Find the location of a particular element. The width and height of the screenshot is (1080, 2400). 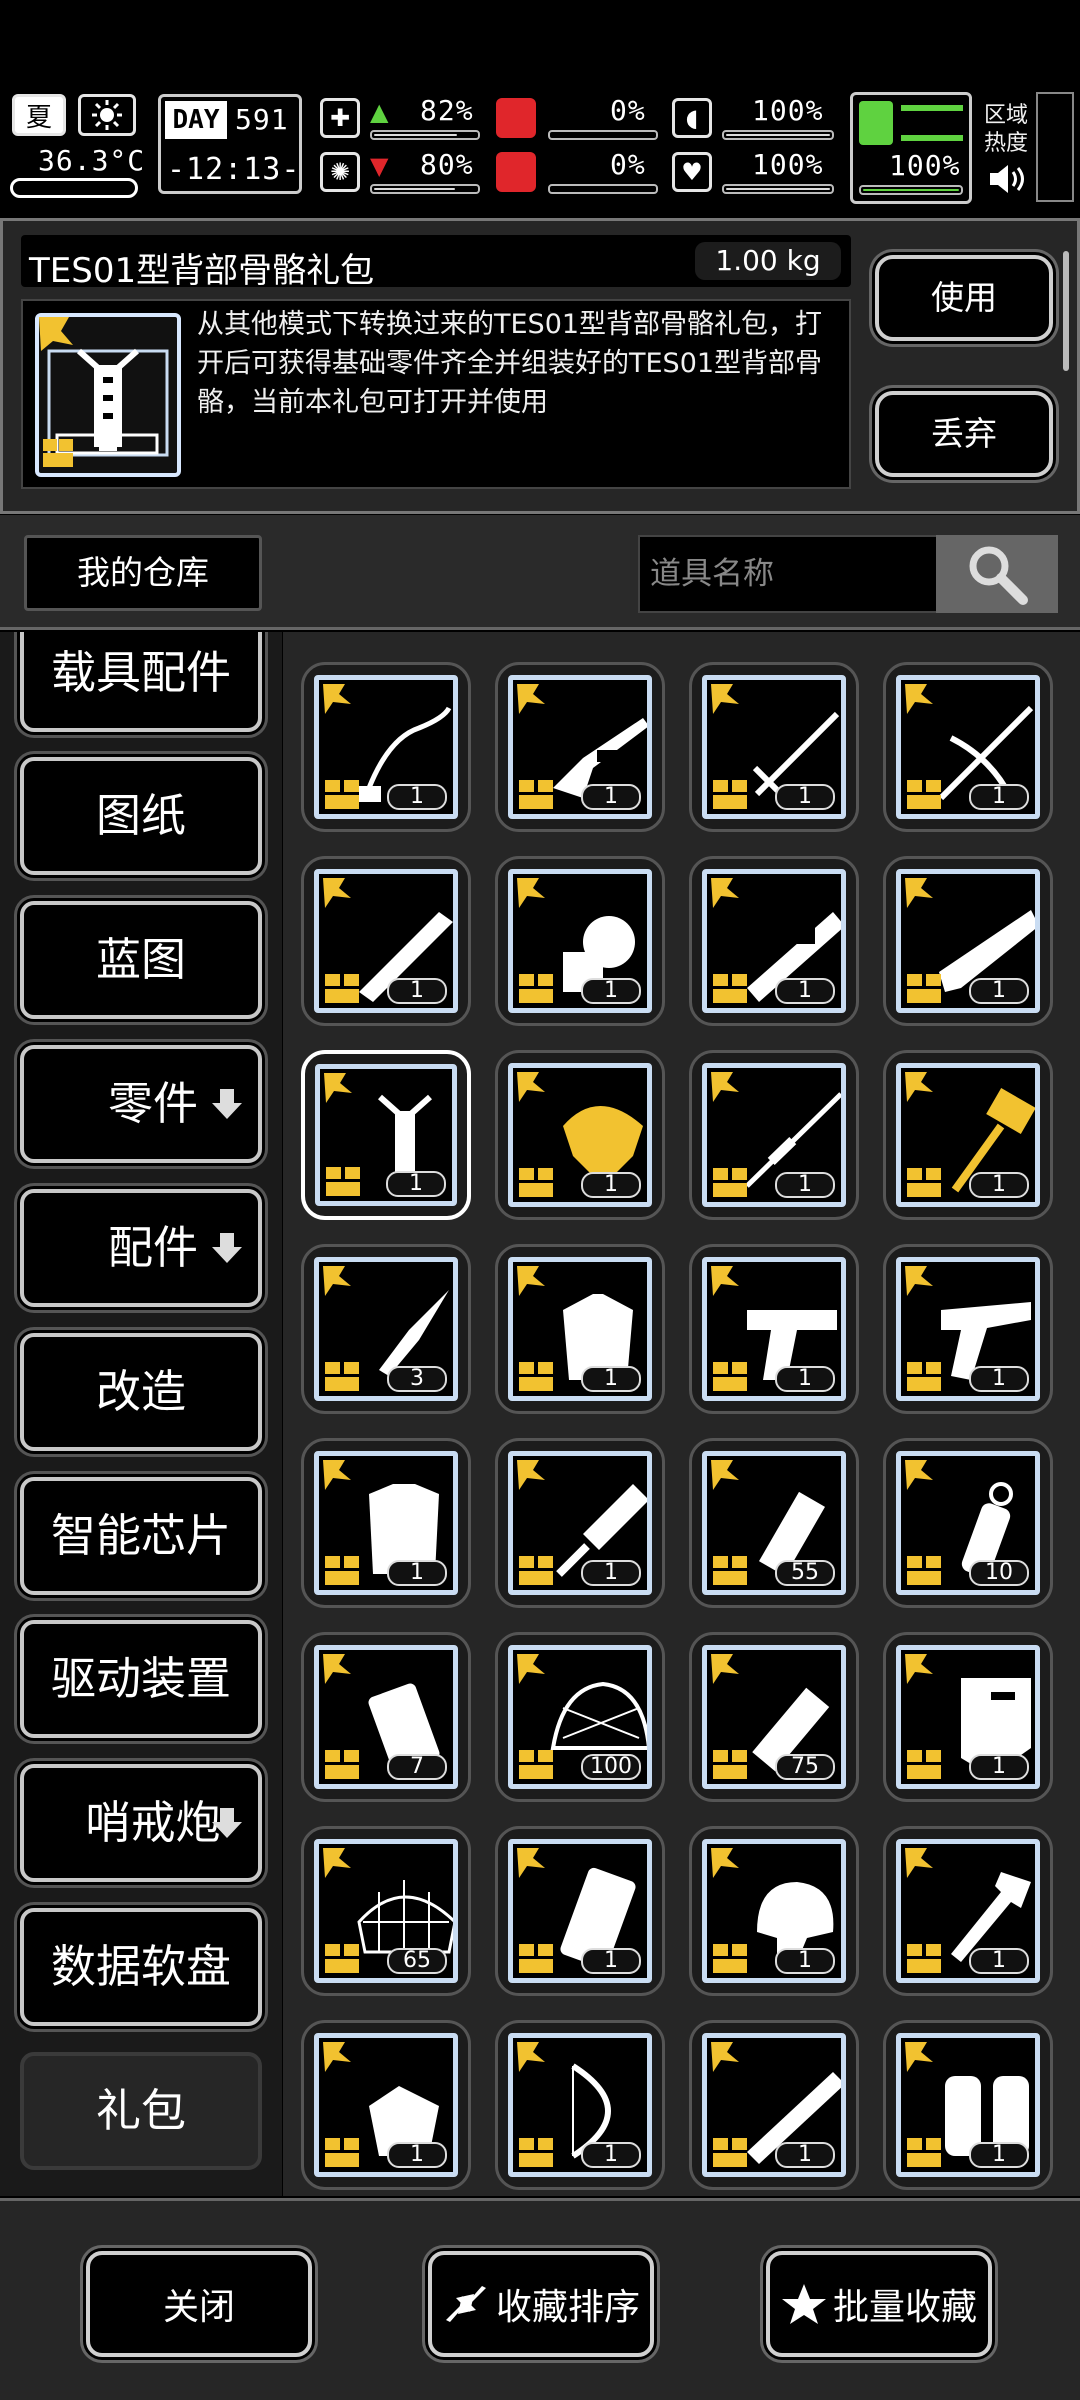

inventory-slot: 100 is located at coordinates (580, 1717).